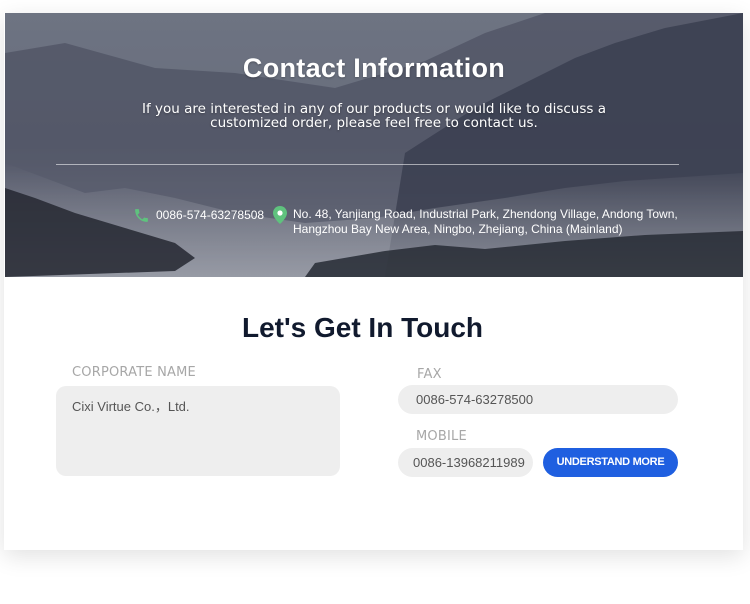  What do you see at coordinates (134, 372) in the screenshot?
I see `corporate-name-label: CORPORATE NAME` at bounding box center [134, 372].